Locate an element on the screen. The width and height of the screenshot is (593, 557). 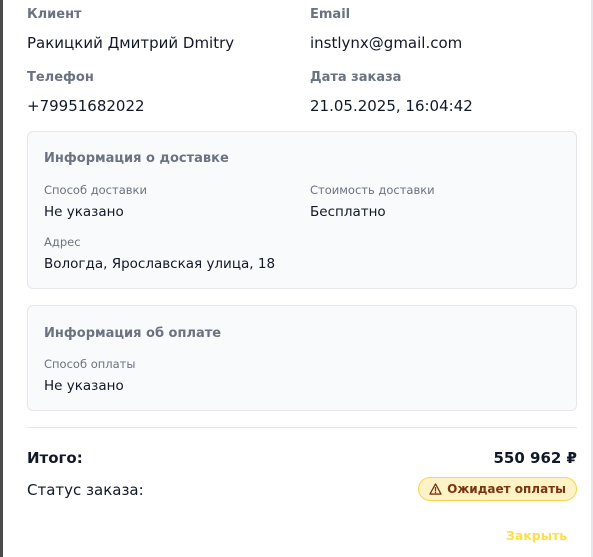
order-status-badge: Ожидает оплаты is located at coordinates (497, 489).